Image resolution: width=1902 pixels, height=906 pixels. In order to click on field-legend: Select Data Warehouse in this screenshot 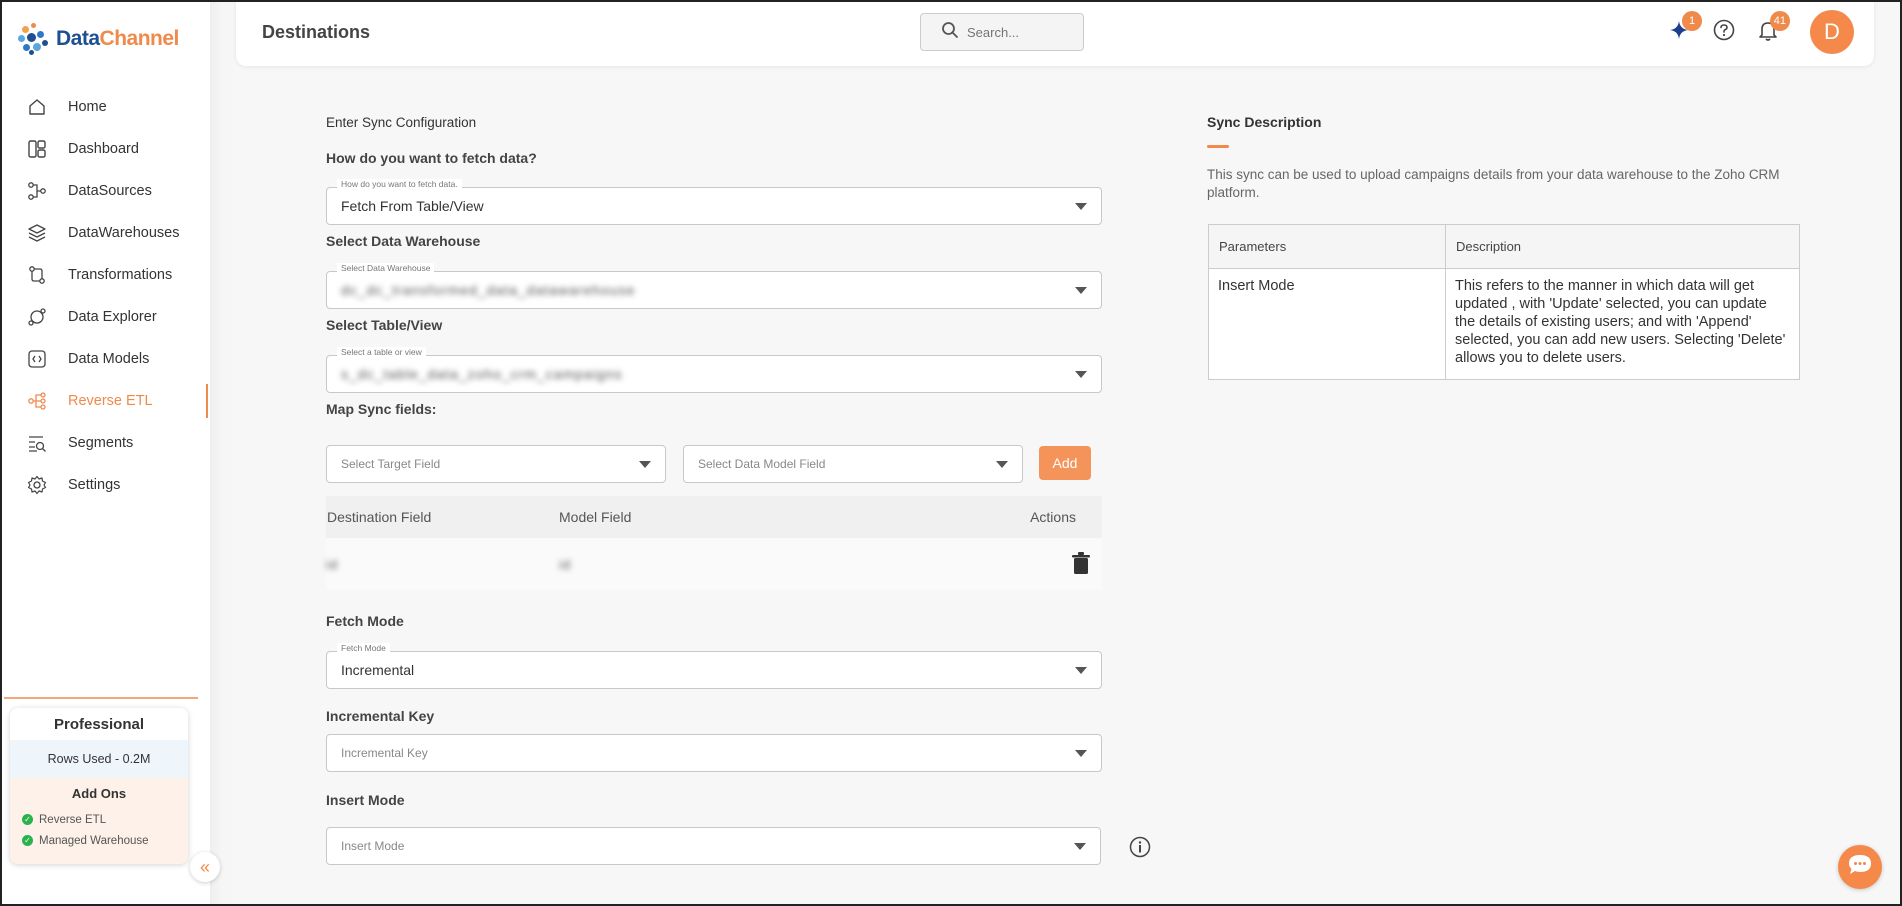, I will do `click(386, 268)`.